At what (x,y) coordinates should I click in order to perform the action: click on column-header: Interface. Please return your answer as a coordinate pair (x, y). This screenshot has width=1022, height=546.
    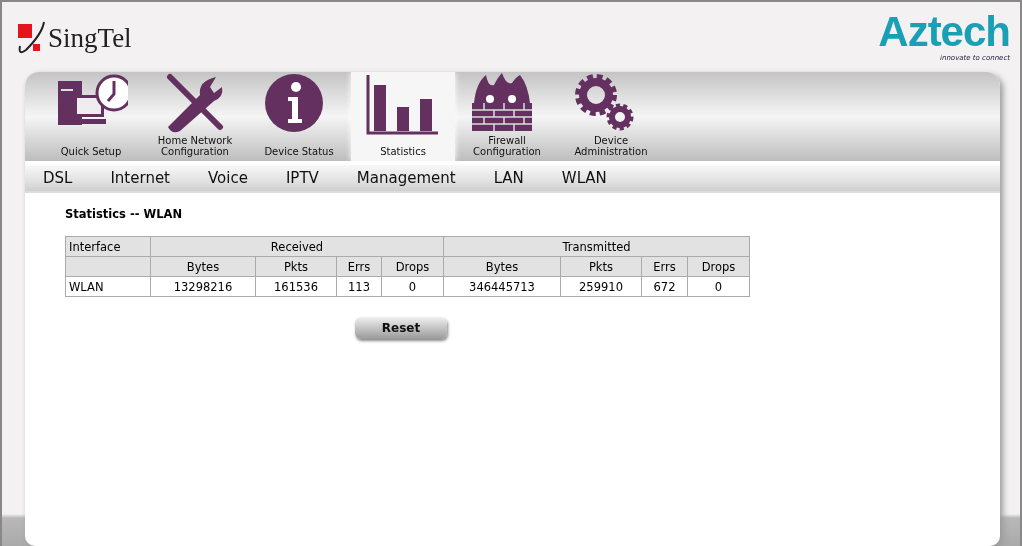
    Looking at the image, I should click on (108, 246).